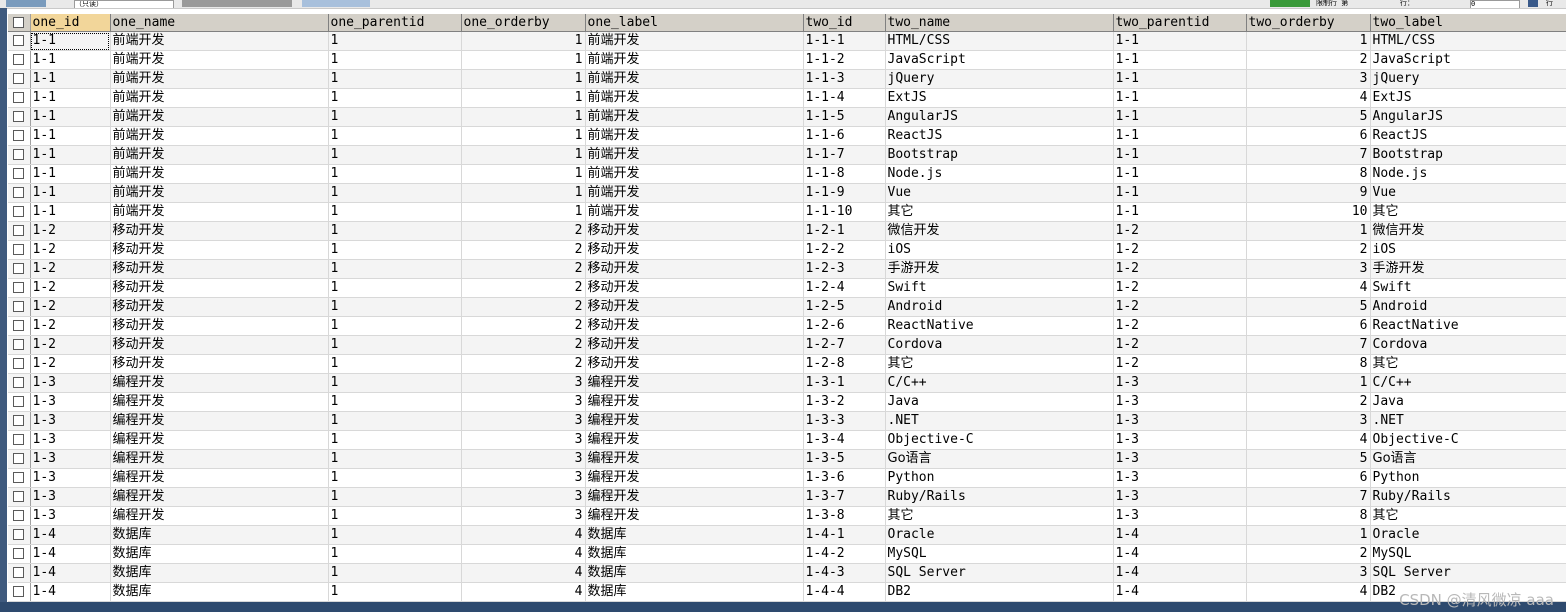 The image size is (1566, 612). Describe the element at coordinates (787, 117) in the screenshot. I see `table-row: 1-1 前端开发 1 1 前端开发 1-1-5 AngularJS 1-1 5 AngularJS` at that location.